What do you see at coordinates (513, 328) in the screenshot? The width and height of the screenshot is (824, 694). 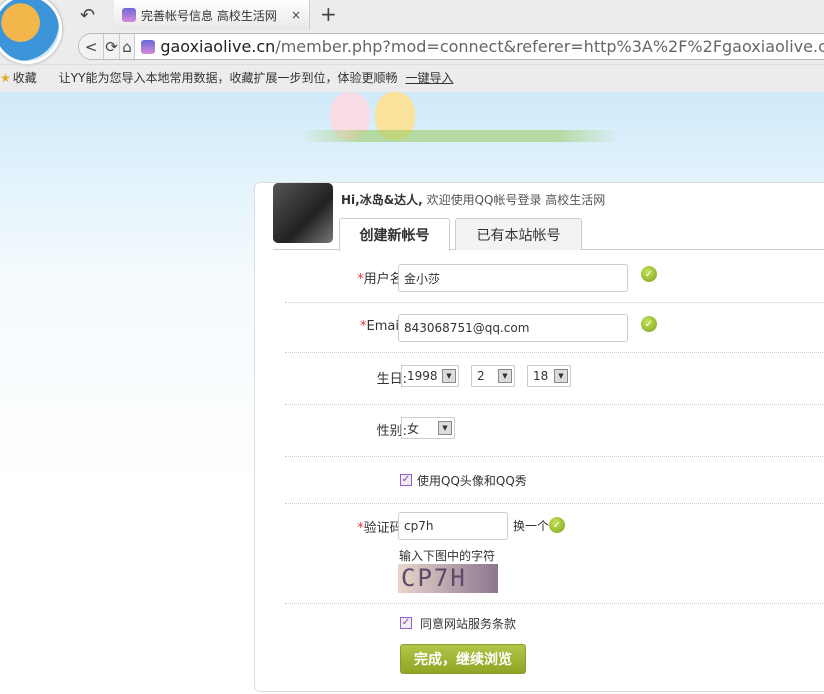 I see `email-input: 843068751@qq.com` at bounding box center [513, 328].